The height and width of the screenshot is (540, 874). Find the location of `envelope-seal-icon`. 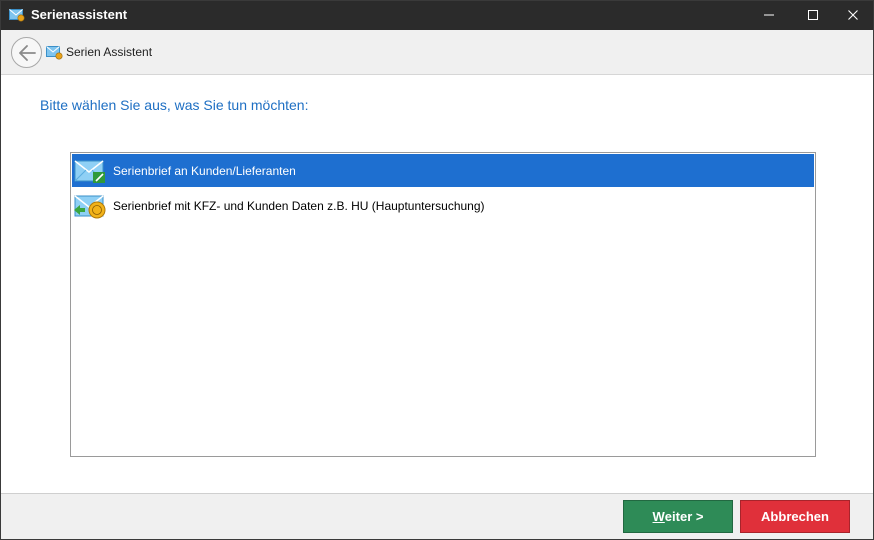

envelope-seal-icon is located at coordinates (90, 207).